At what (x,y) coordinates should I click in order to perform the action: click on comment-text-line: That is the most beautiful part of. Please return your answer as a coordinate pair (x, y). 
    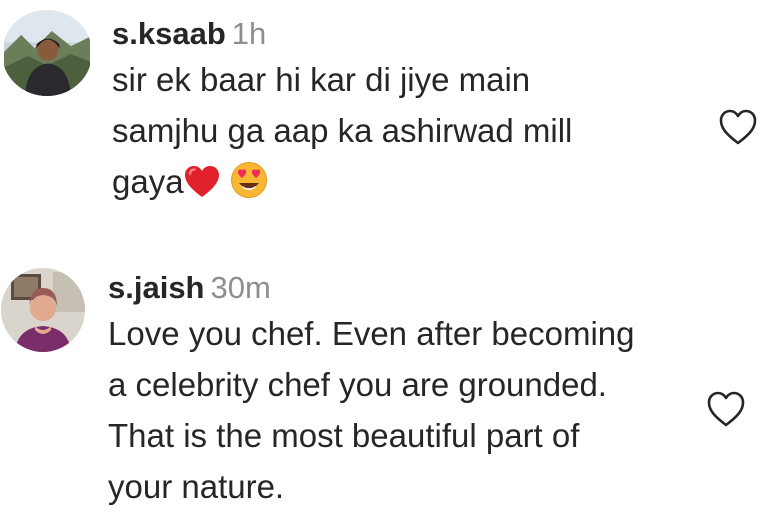
    Looking at the image, I should click on (344, 435).